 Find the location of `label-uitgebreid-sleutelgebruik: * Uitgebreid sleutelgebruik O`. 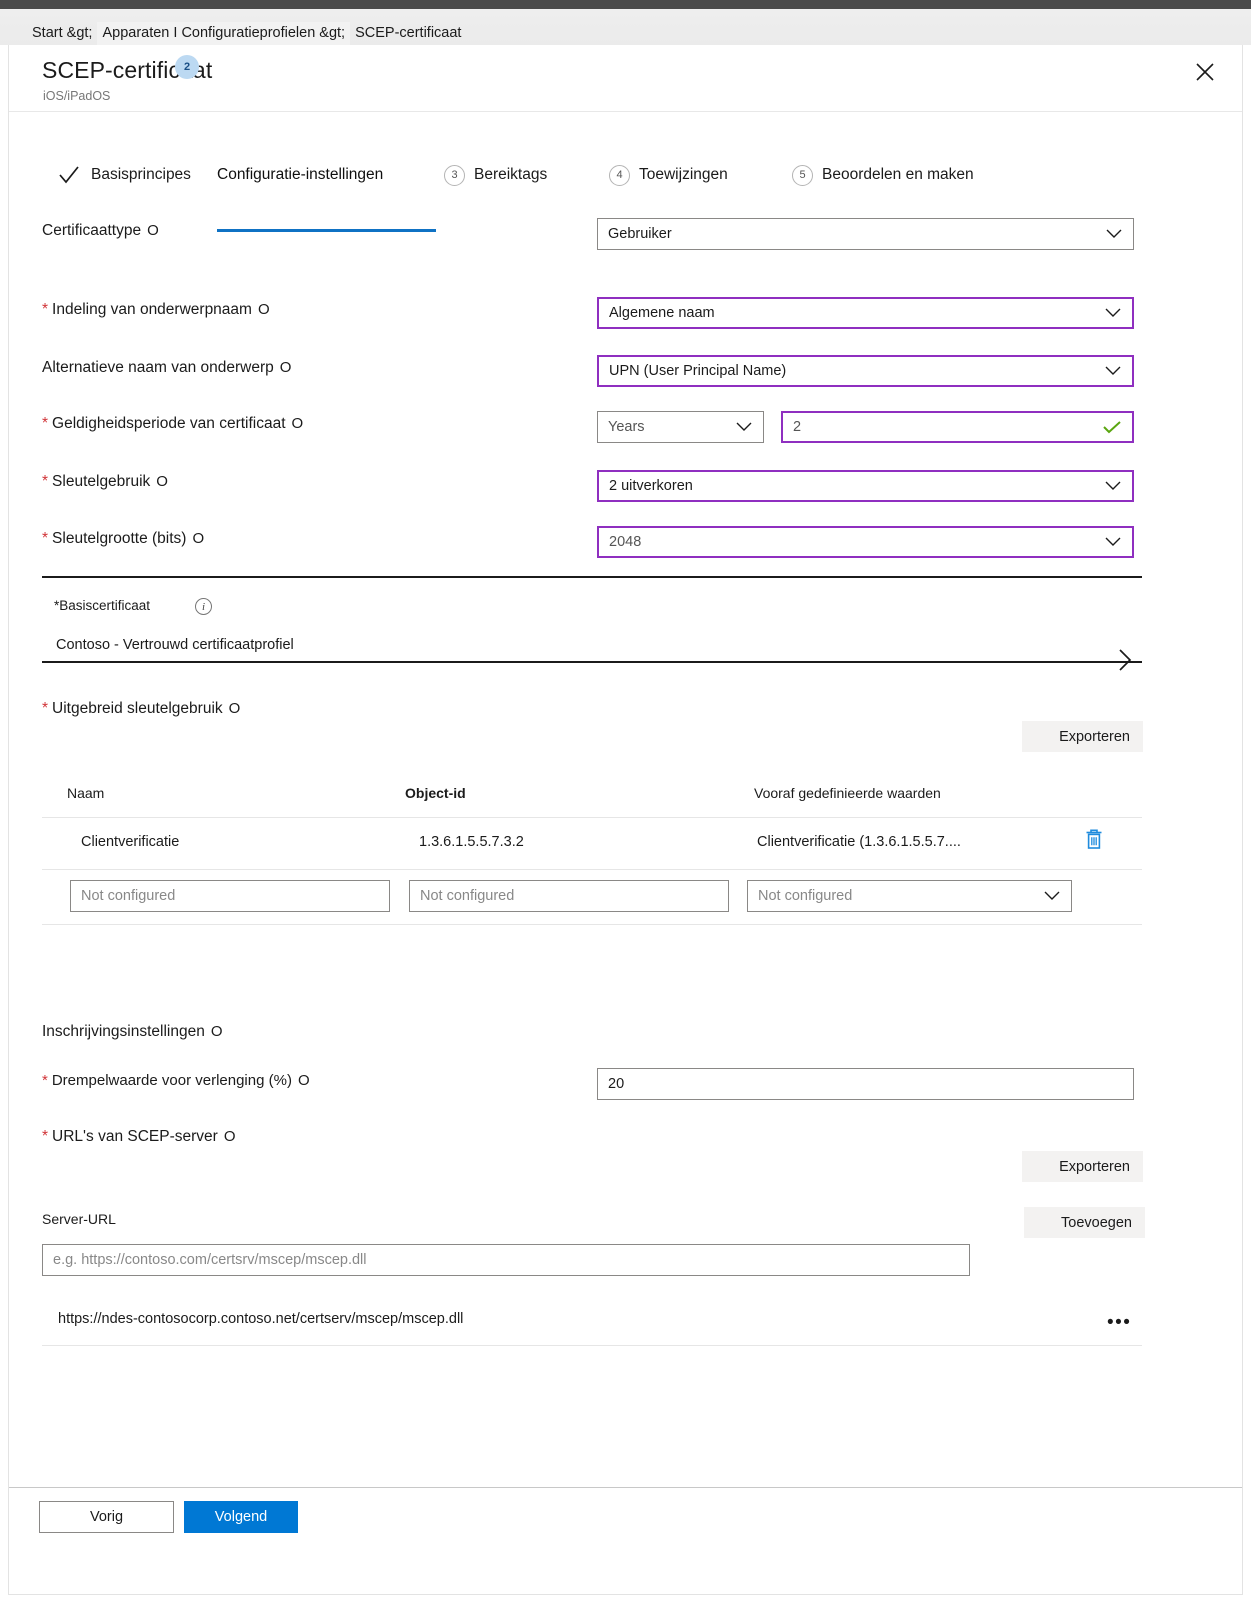

label-uitgebreid-sleutelgebruik: * Uitgebreid sleutelgebruik O is located at coordinates (141, 709).